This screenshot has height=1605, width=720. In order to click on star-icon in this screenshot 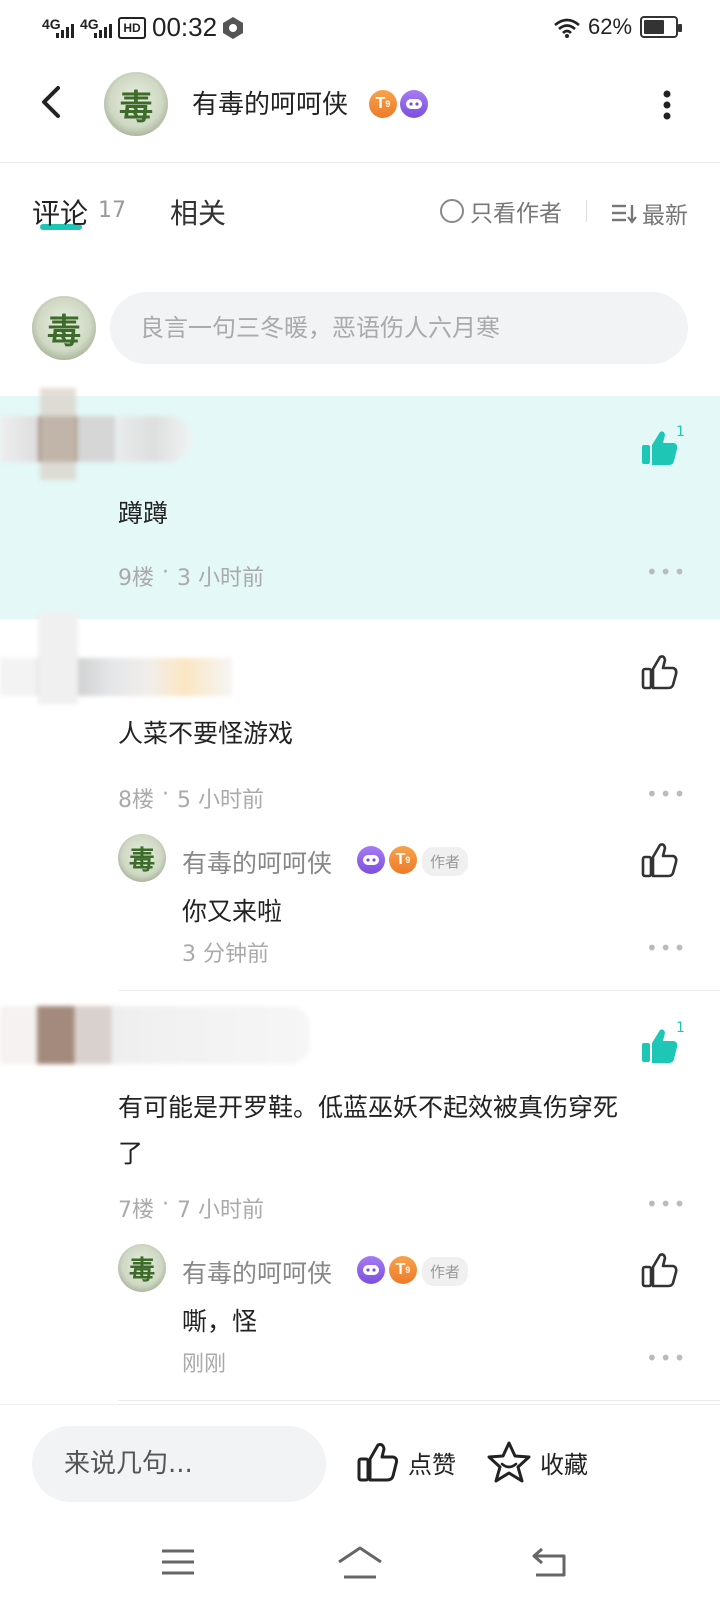, I will do `click(509, 1462)`.